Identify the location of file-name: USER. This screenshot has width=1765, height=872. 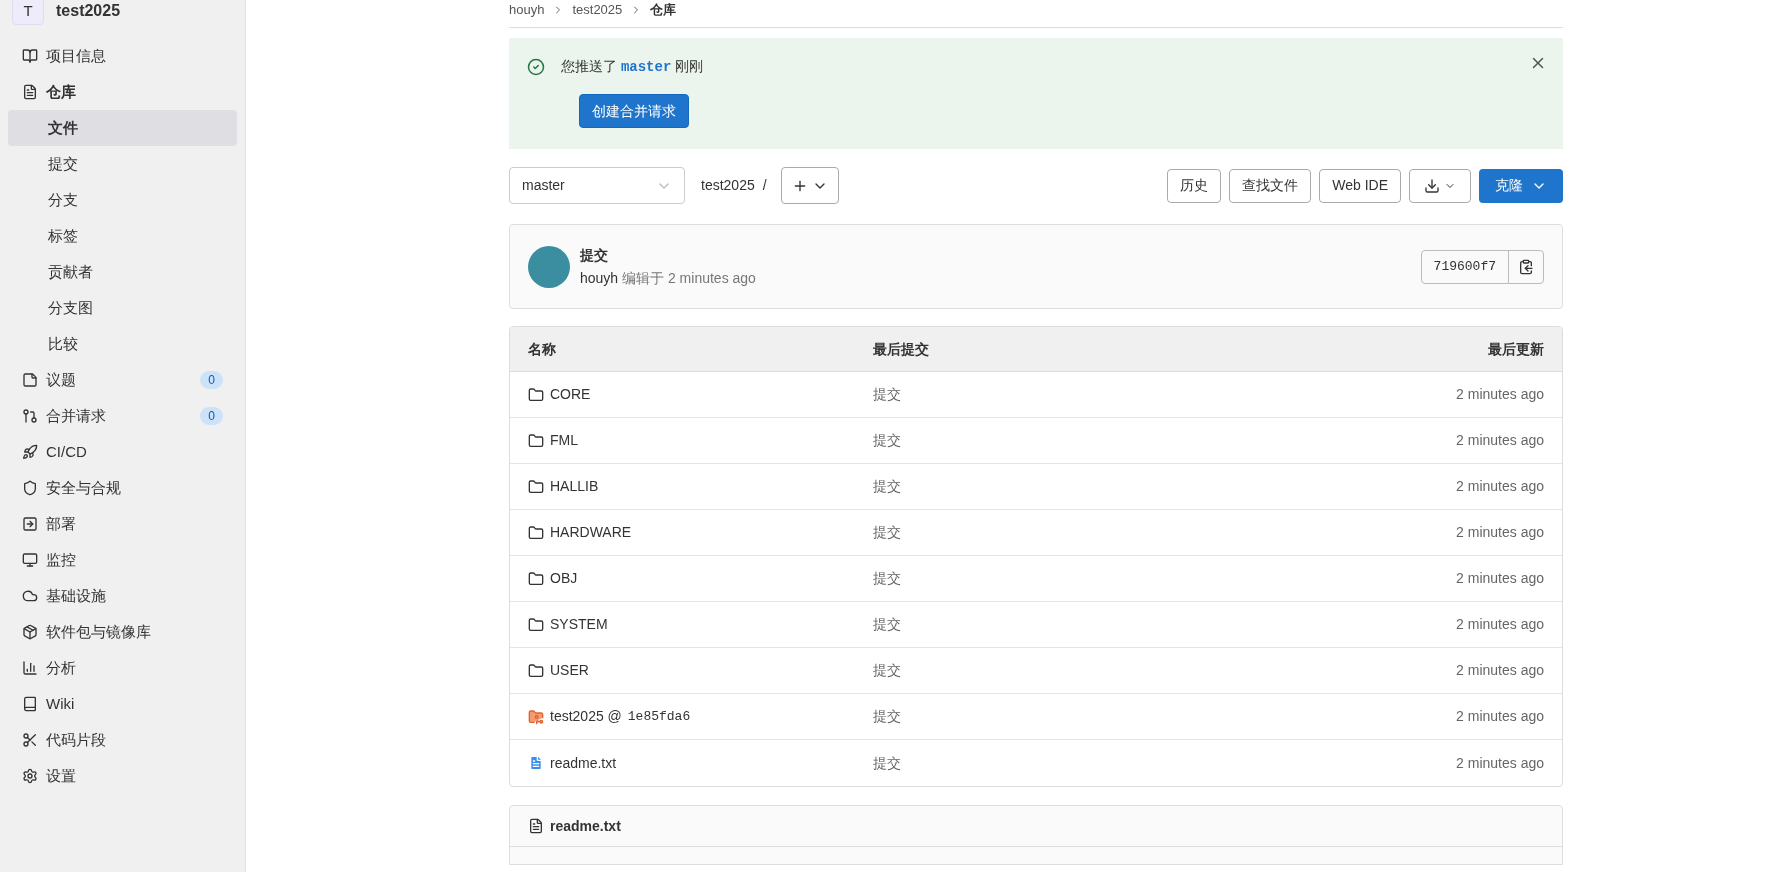
(569, 670).